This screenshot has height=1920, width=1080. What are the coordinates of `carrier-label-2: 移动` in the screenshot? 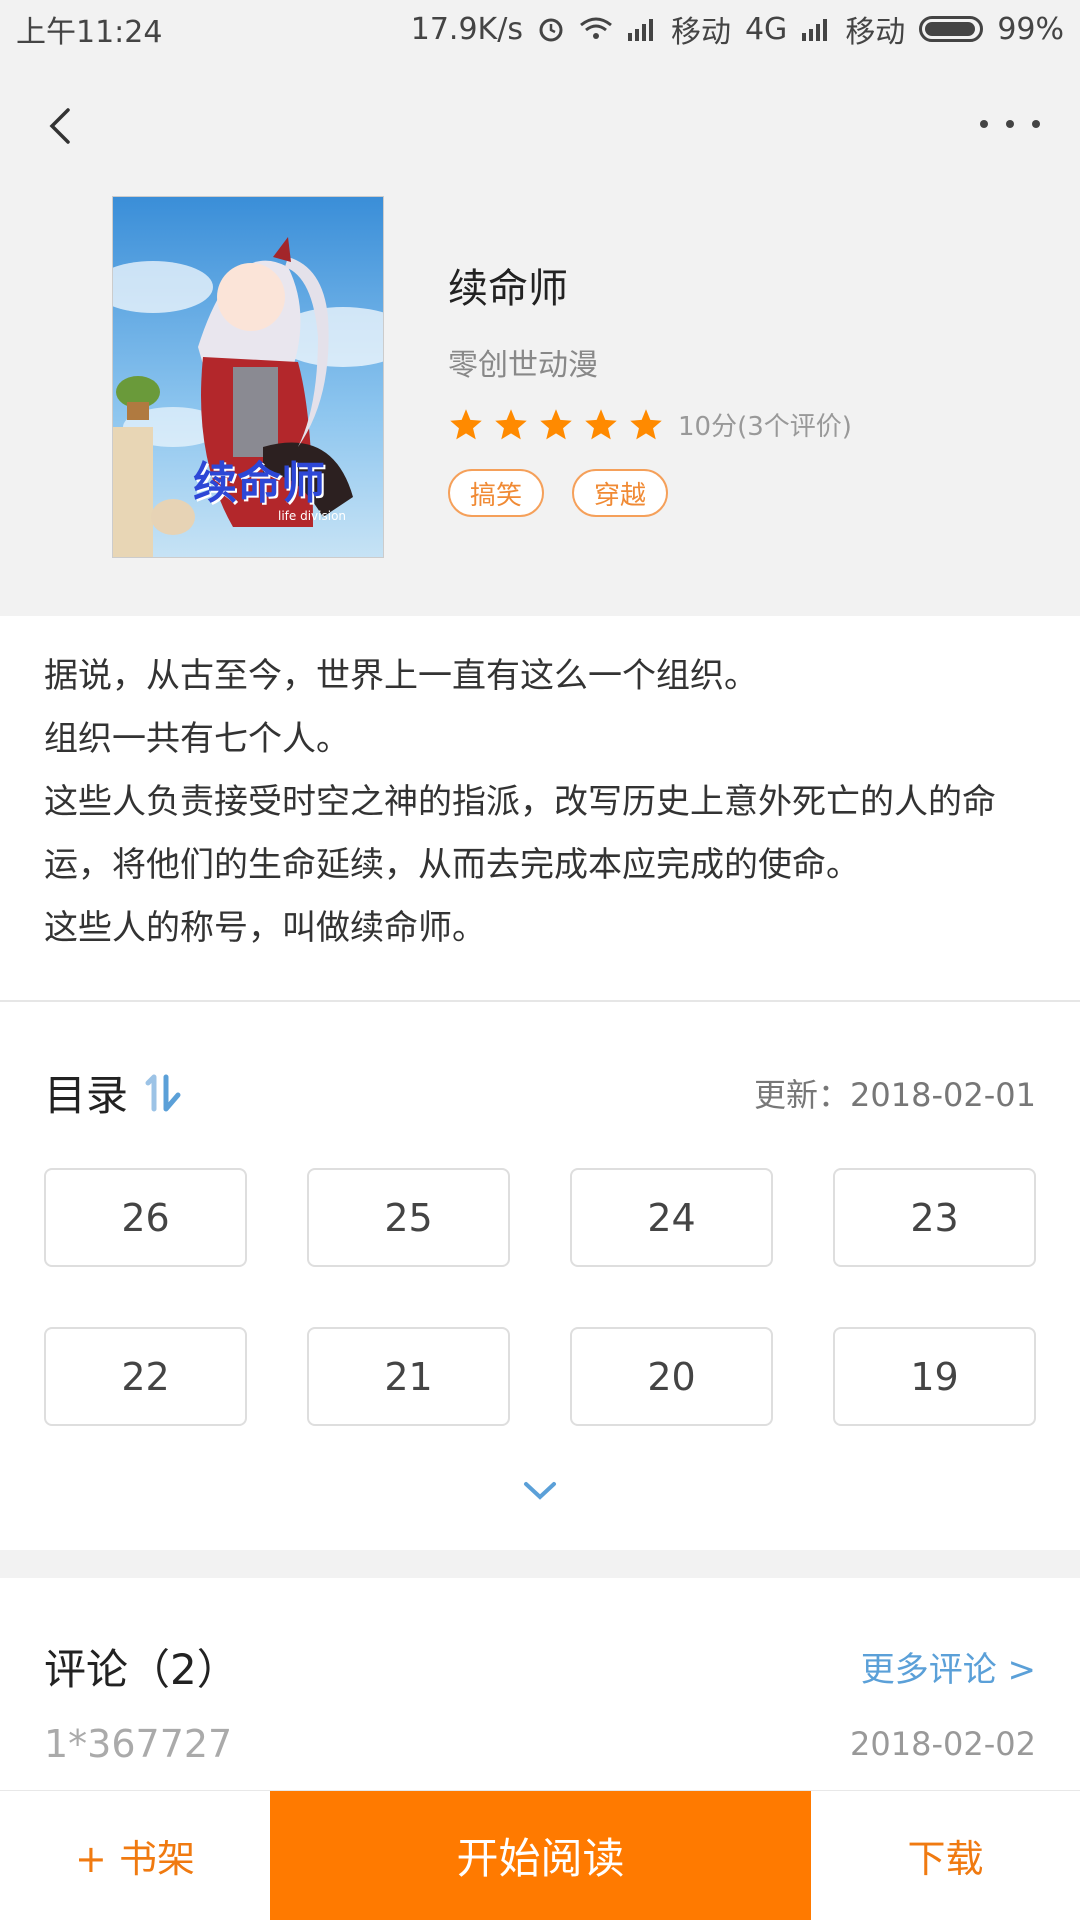 It's located at (875, 32).